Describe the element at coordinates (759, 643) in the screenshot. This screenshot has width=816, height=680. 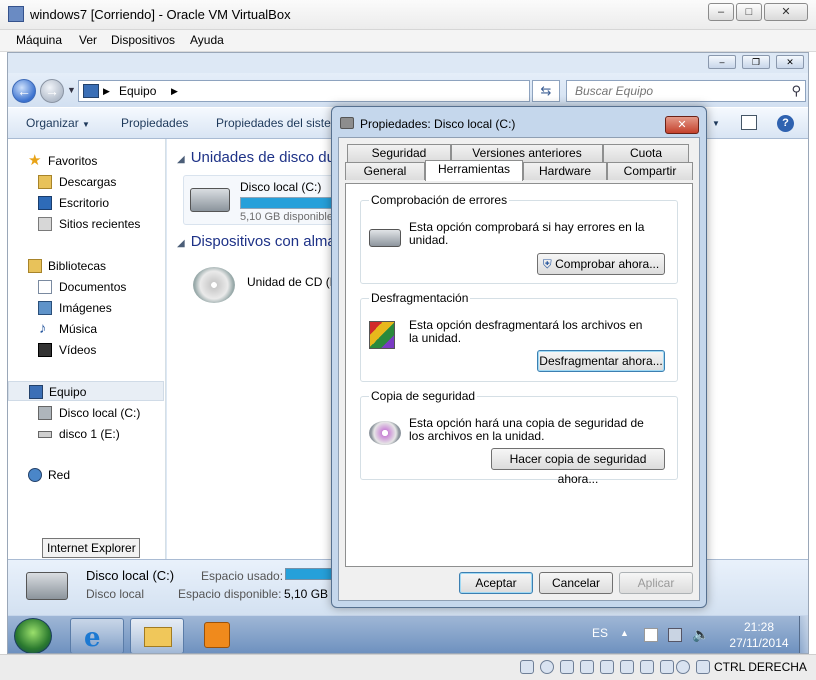
I see `clock-date: 27/11/2014` at that location.